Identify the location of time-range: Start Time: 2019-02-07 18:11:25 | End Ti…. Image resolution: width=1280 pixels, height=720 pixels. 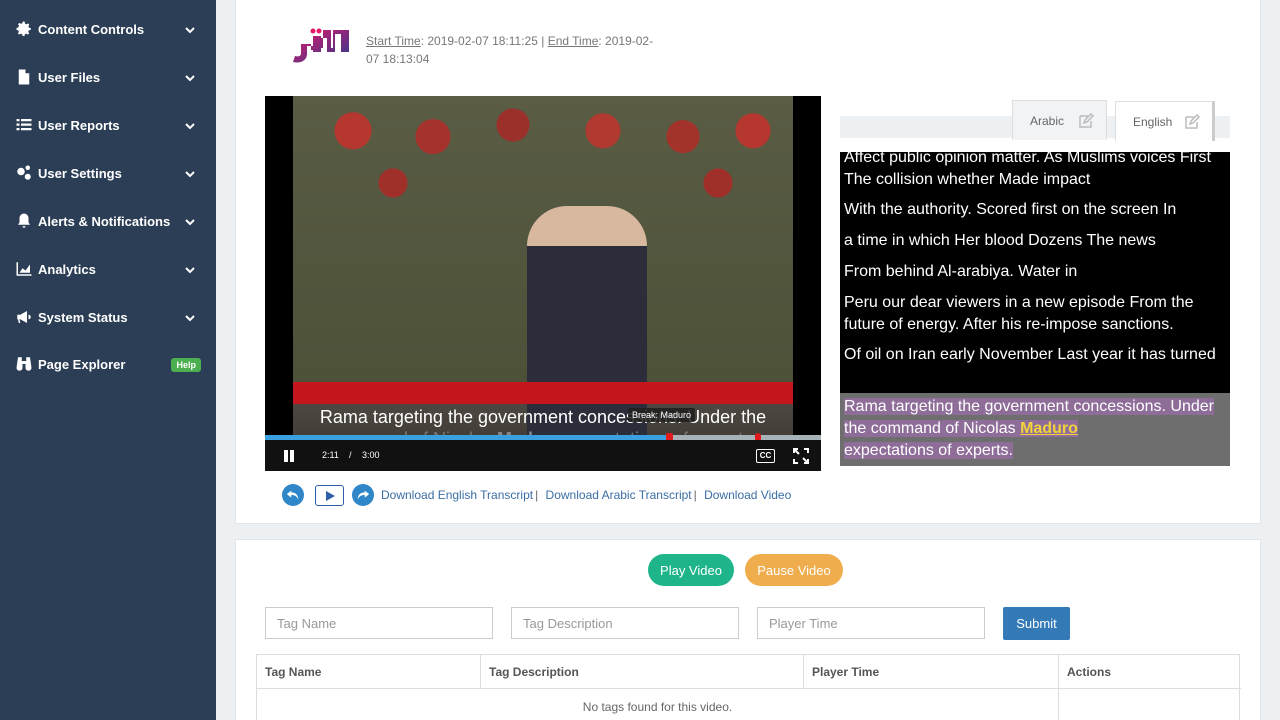
(511, 50).